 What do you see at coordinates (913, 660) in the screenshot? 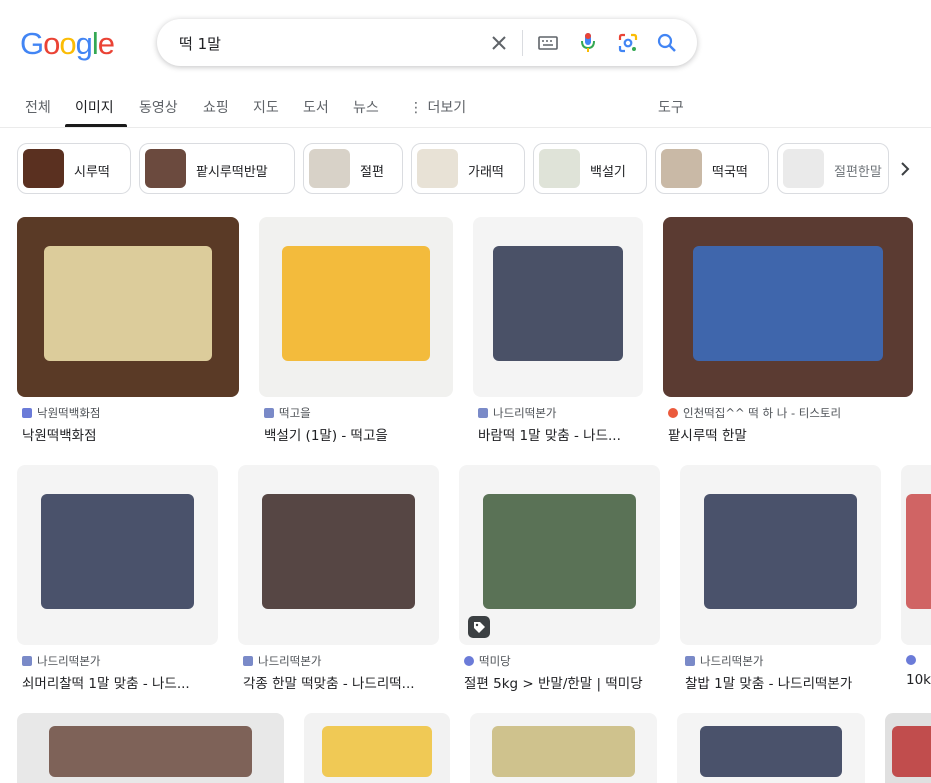
I see `result-source` at bounding box center [913, 660].